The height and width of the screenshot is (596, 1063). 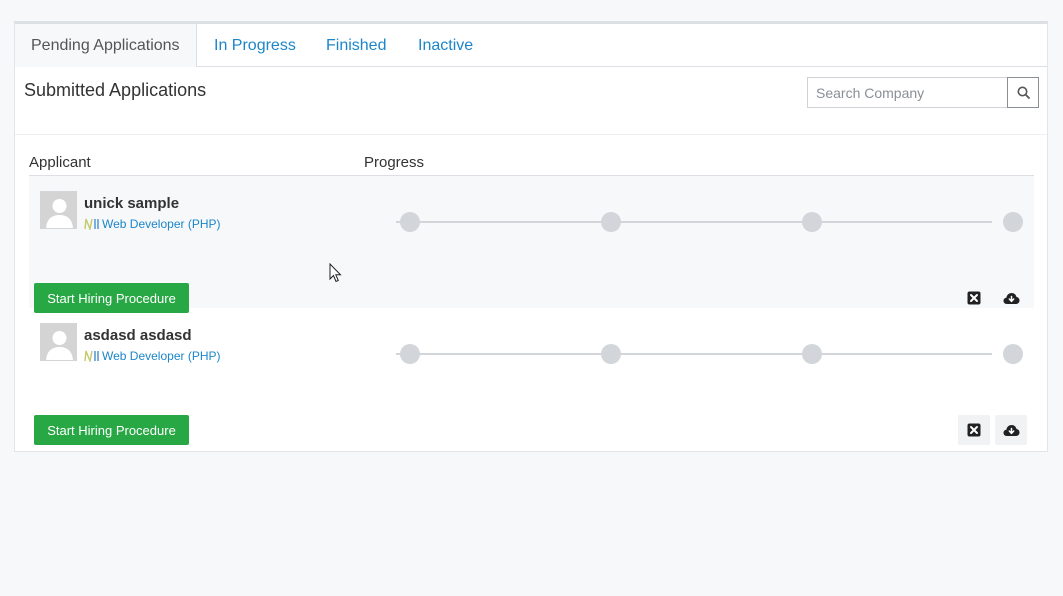 I want to click on tab-finished: Finished, so click(x=356, y=45).